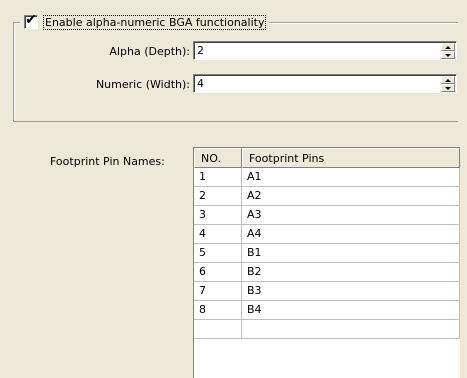 The height and width of the screenshot is (378, 467). Describe the element at coordinates (218, 177) in the screenshot. I see `row-number: 1` at that location.